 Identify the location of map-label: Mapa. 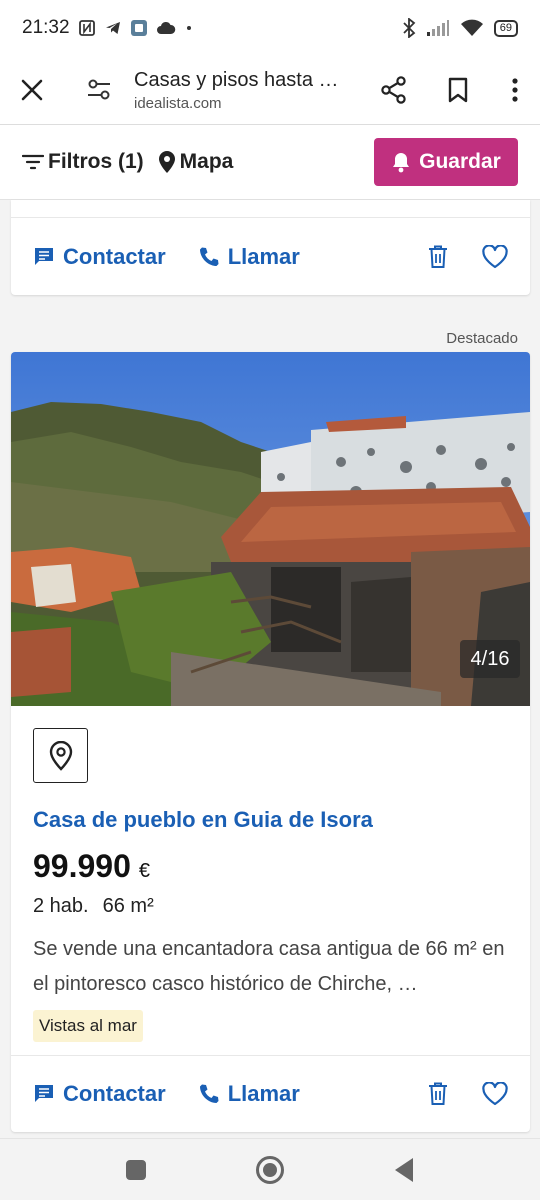
(206, 161).